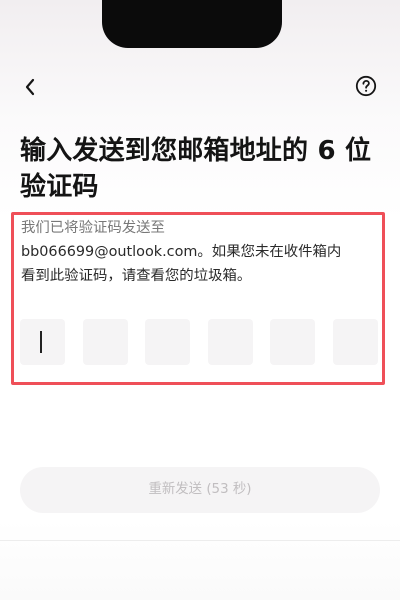  I want to click on help-icon, so click(366, 86).